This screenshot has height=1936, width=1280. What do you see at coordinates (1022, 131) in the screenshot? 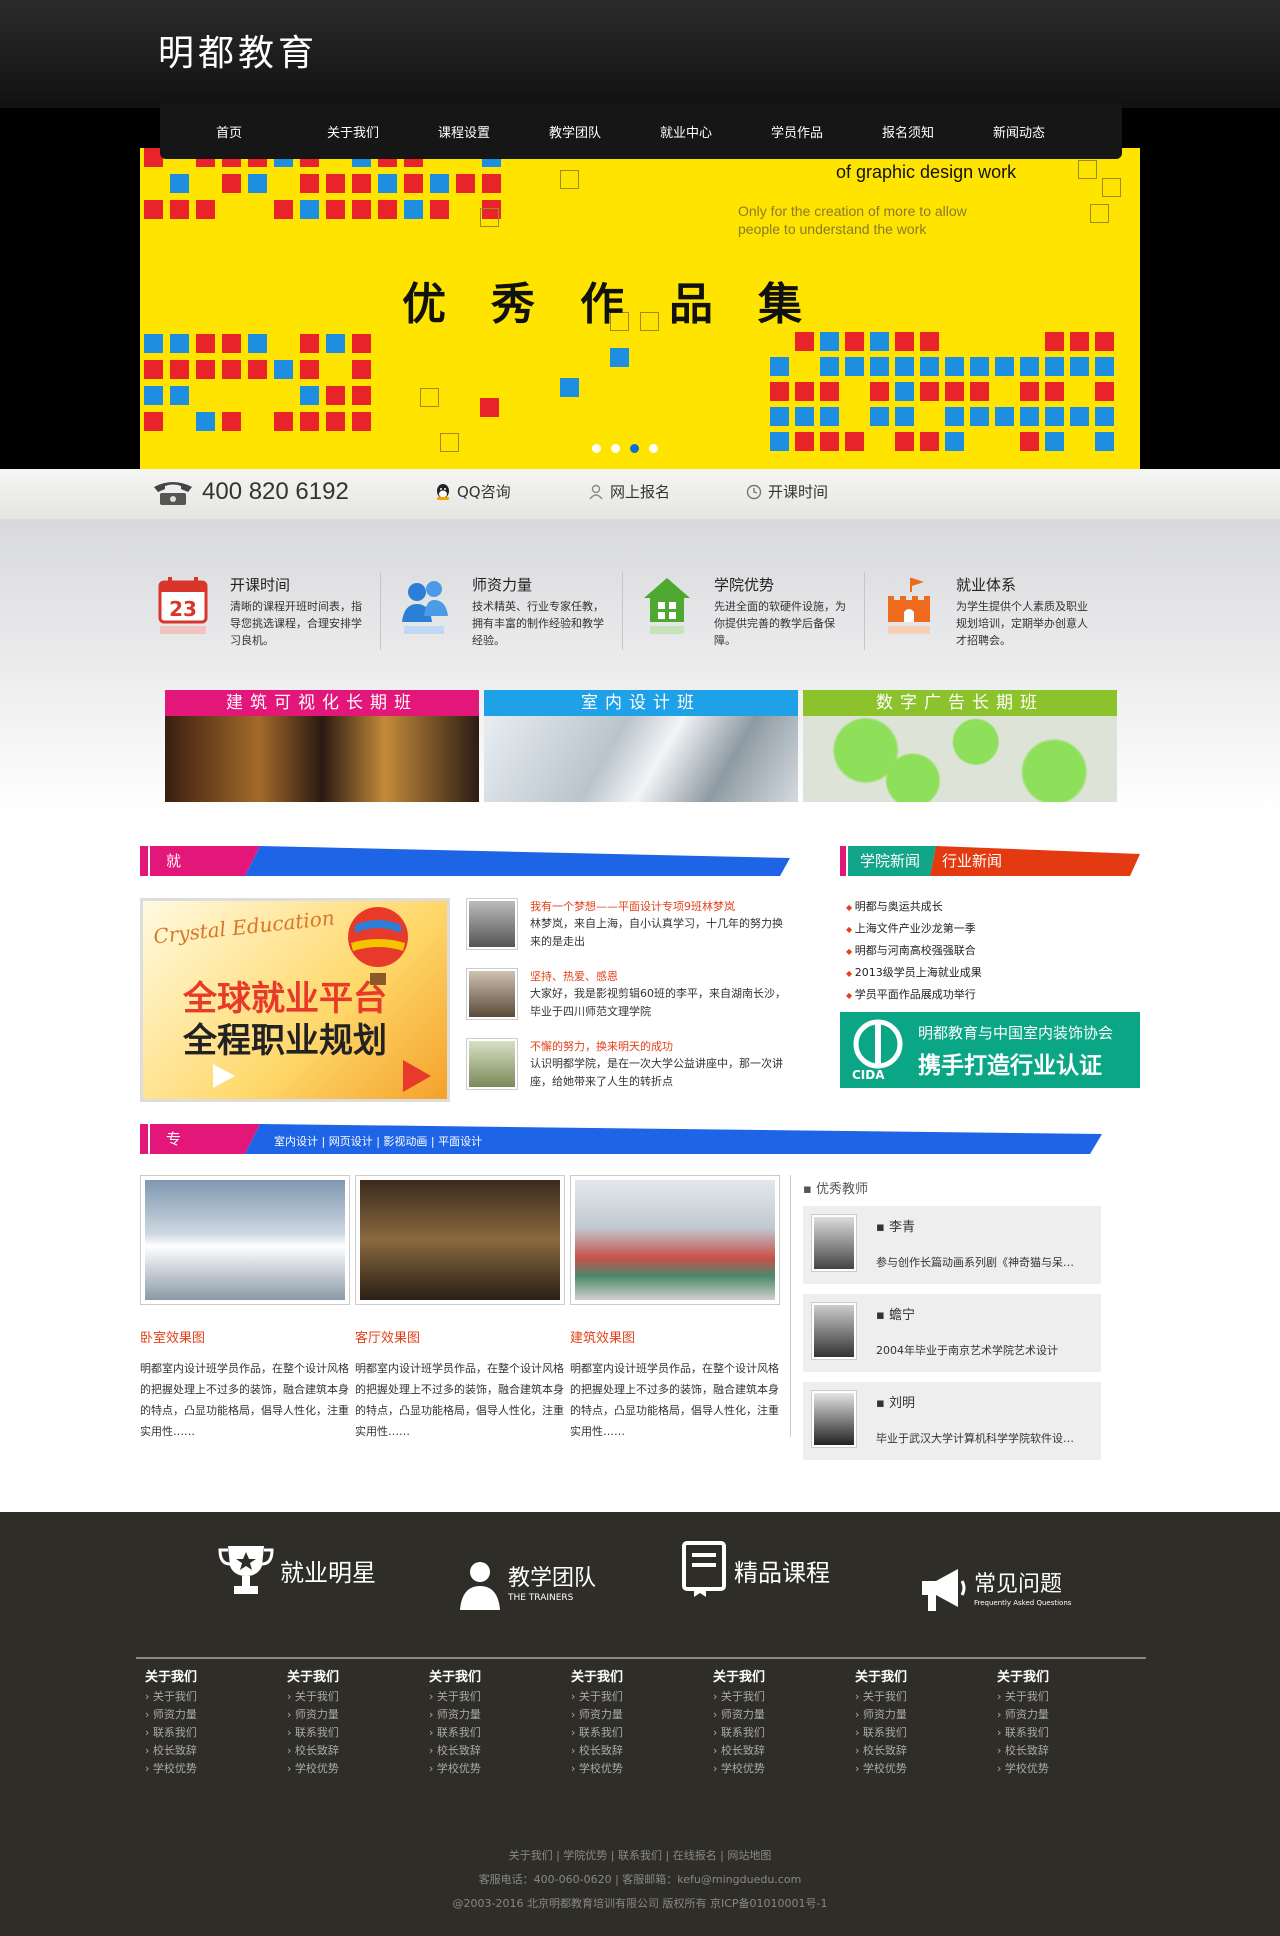
I see `nav-item-news: 新闻动态` at bounding box center [1022, 131].